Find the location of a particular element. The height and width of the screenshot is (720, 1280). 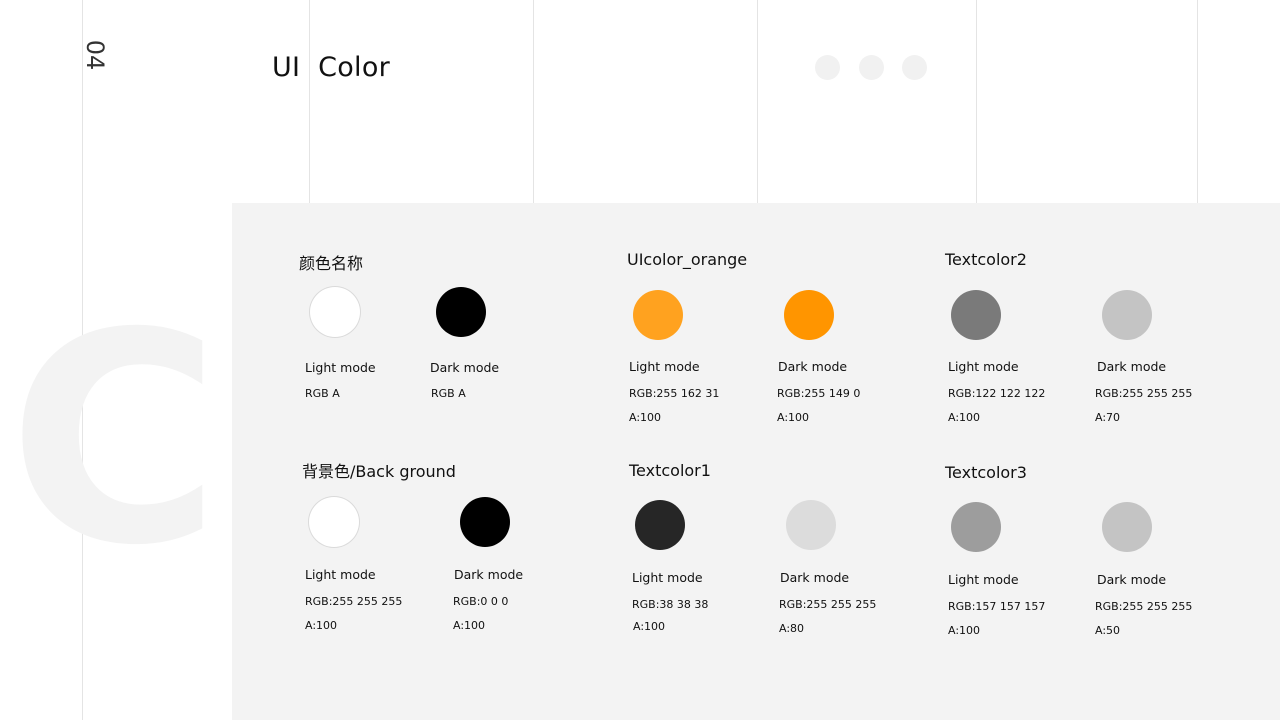

page-number: 04 is located at coordinates (95, 55).